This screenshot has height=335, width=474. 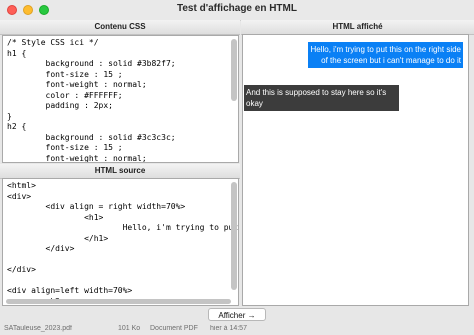 I want to click on css-panel-header: Contenu CSS, so click(x=120, y=27).